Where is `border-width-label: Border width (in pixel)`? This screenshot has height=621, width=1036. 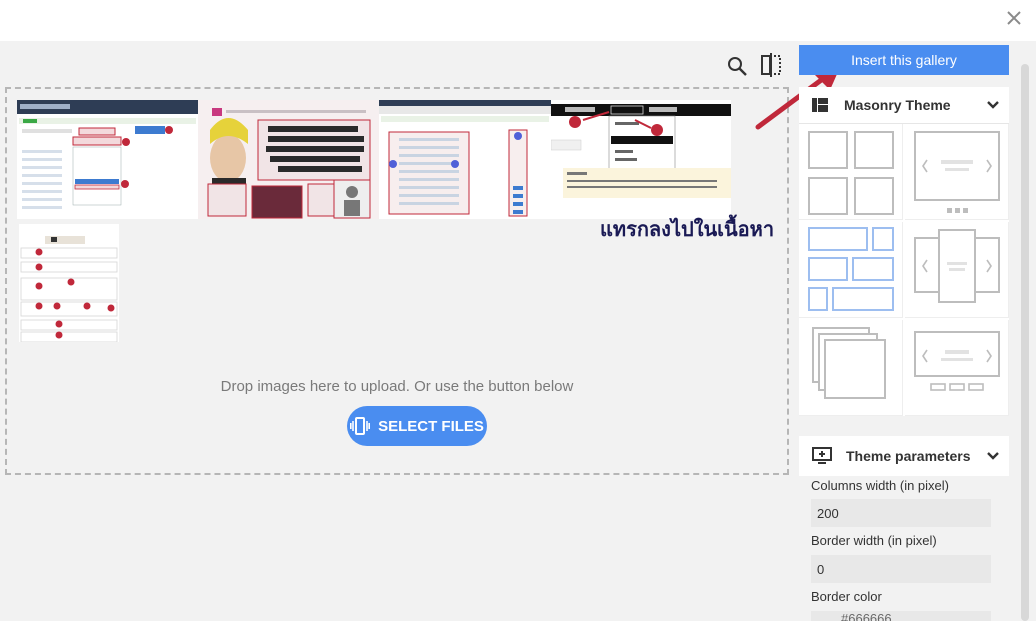
border-width-label: Border width (in pixel) is located at coordinates (874, 540).